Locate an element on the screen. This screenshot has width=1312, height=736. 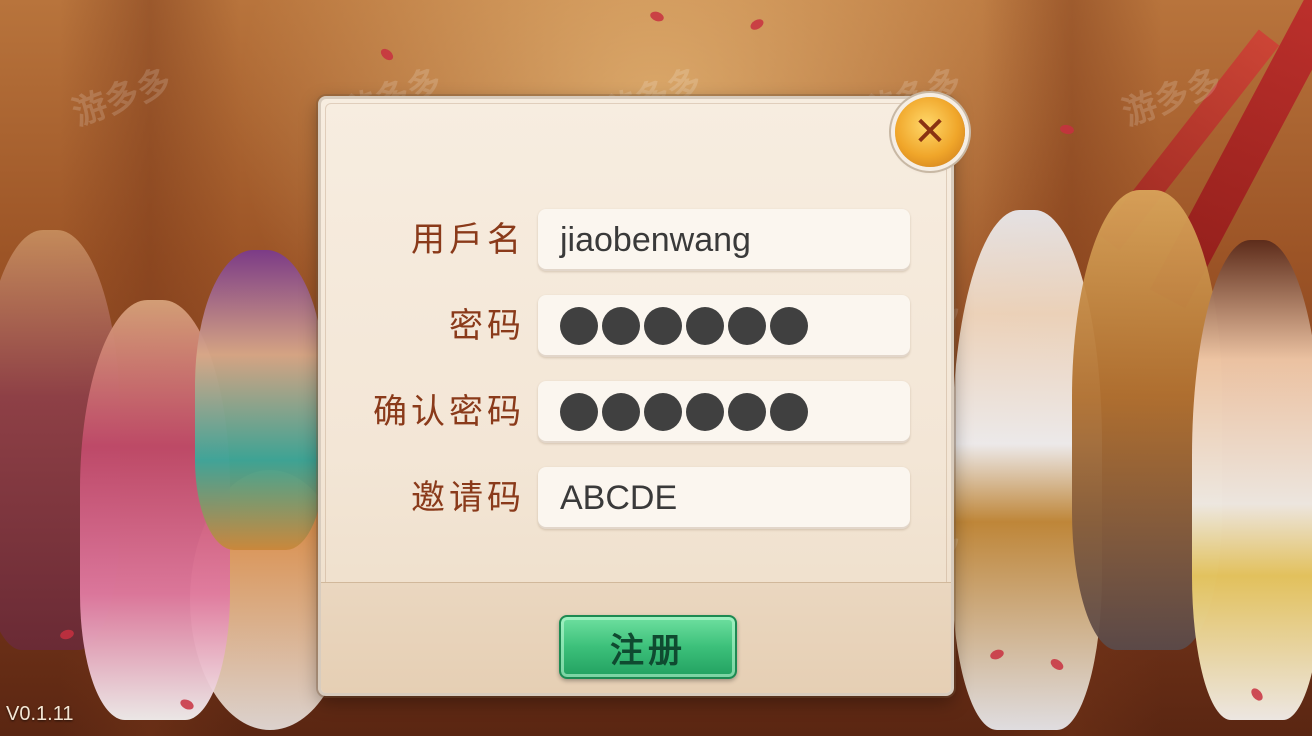
password-label: 密码 is located at coordinates (487, 326).